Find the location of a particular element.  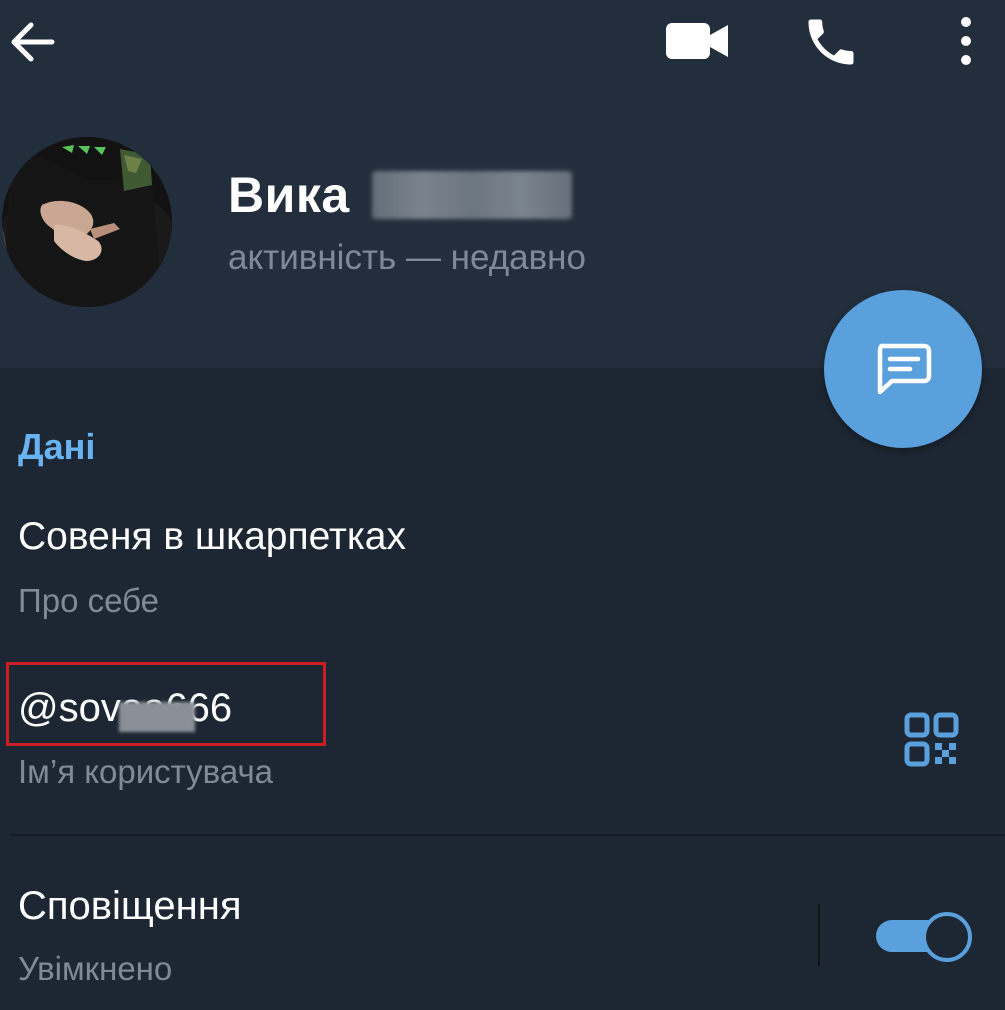

avatar is located at coordinates (87, 222).